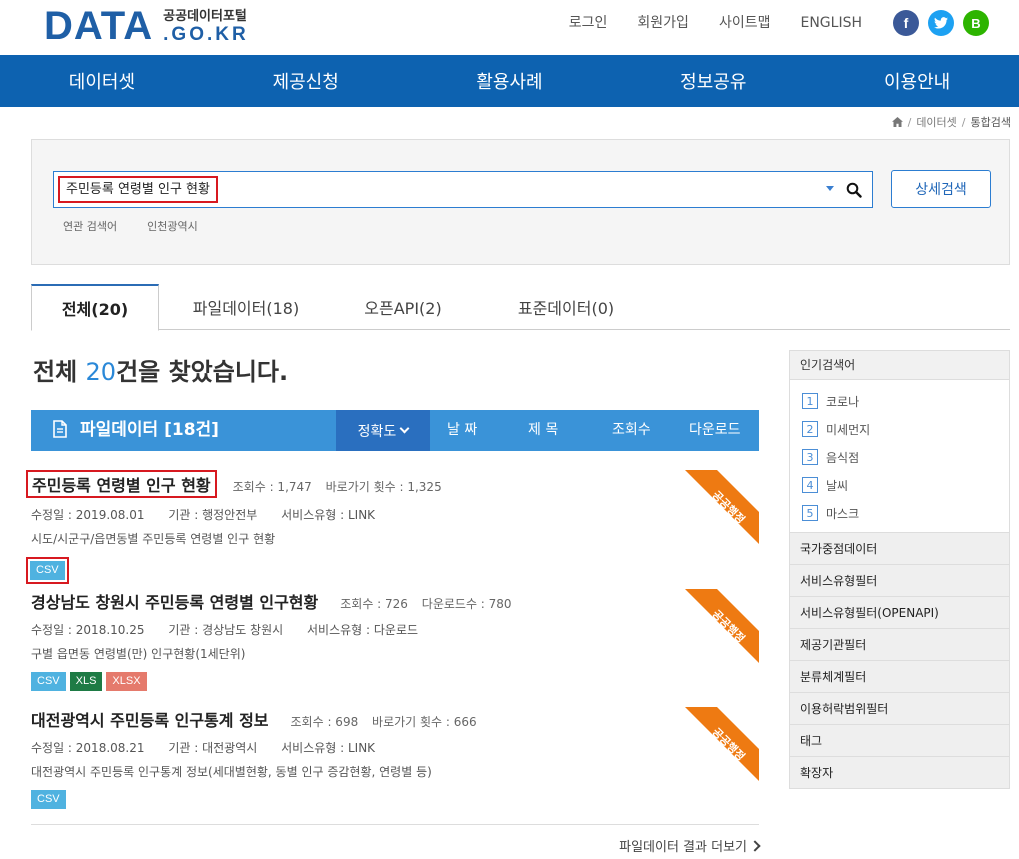 The height and width of the screenshot is (859, 1019). I want to click on sort-accuracy: 정확도, so click(383, 430).